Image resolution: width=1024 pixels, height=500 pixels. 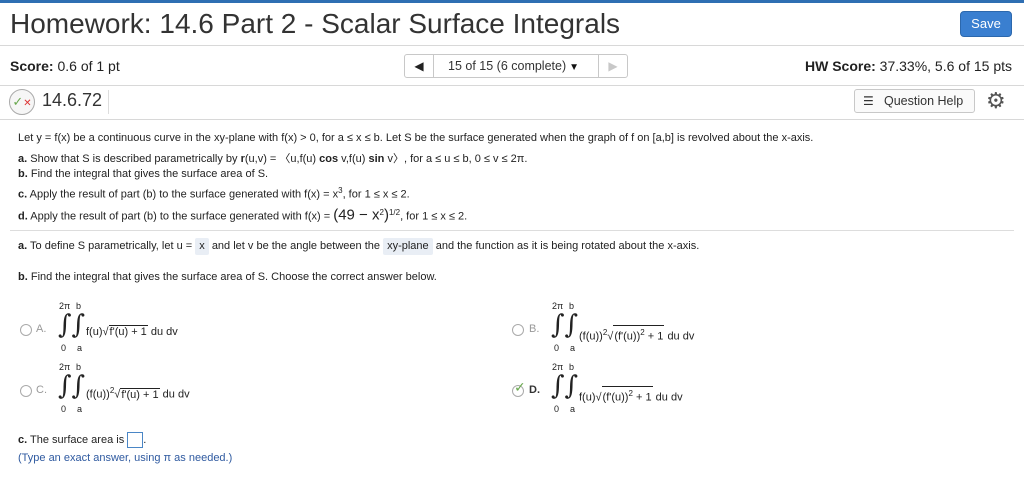 What do you see at coordinates (128, 331) in the screenshot?
I see `option-a-radicand: f'(u) + 1` at bounding box center [128, 331].